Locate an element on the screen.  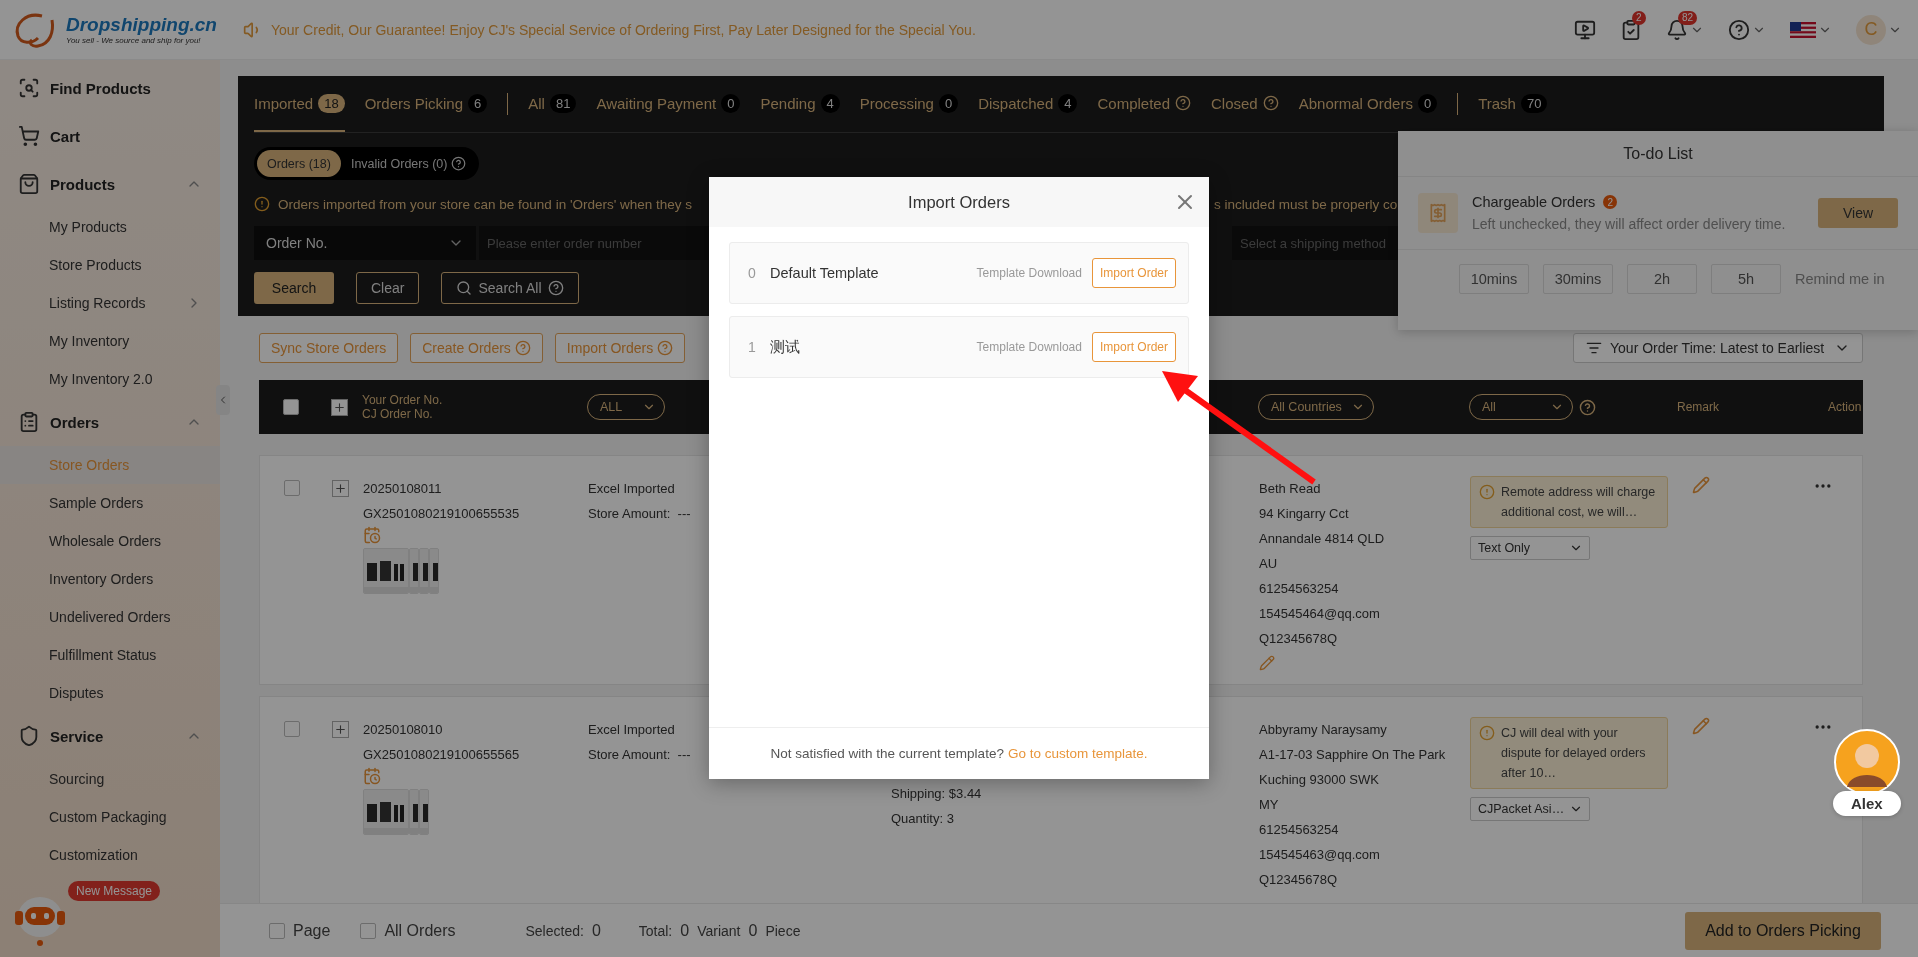
calendar-icon is located at coordinates (372, 776).